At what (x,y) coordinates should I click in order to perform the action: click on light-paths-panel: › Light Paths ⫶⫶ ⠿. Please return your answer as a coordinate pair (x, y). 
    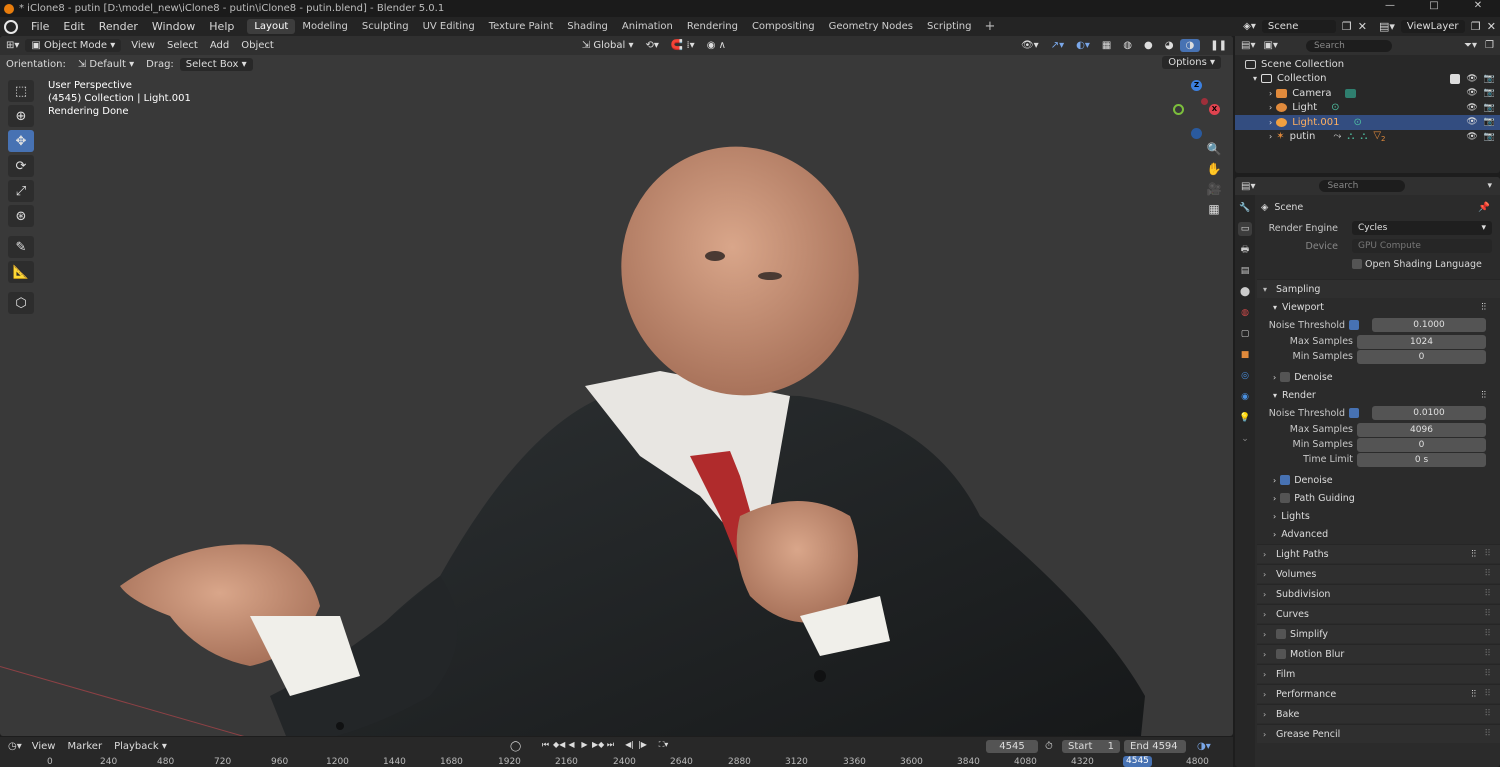
    Looking at the image, I should click on (1378, 553).